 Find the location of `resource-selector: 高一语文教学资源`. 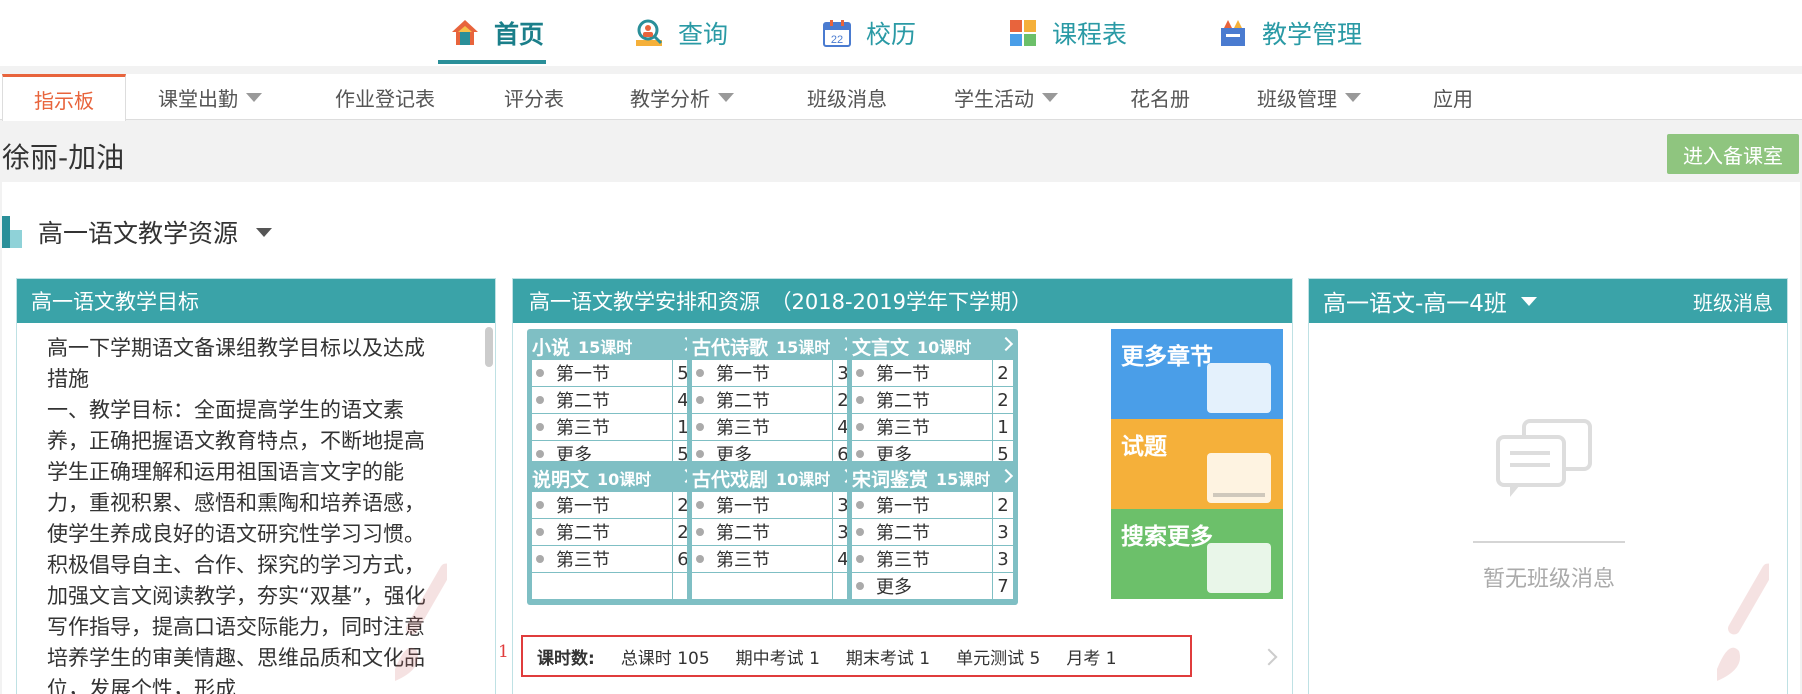

resource-selector: 高一语文教学资源 is located at coordinates (137, 232).